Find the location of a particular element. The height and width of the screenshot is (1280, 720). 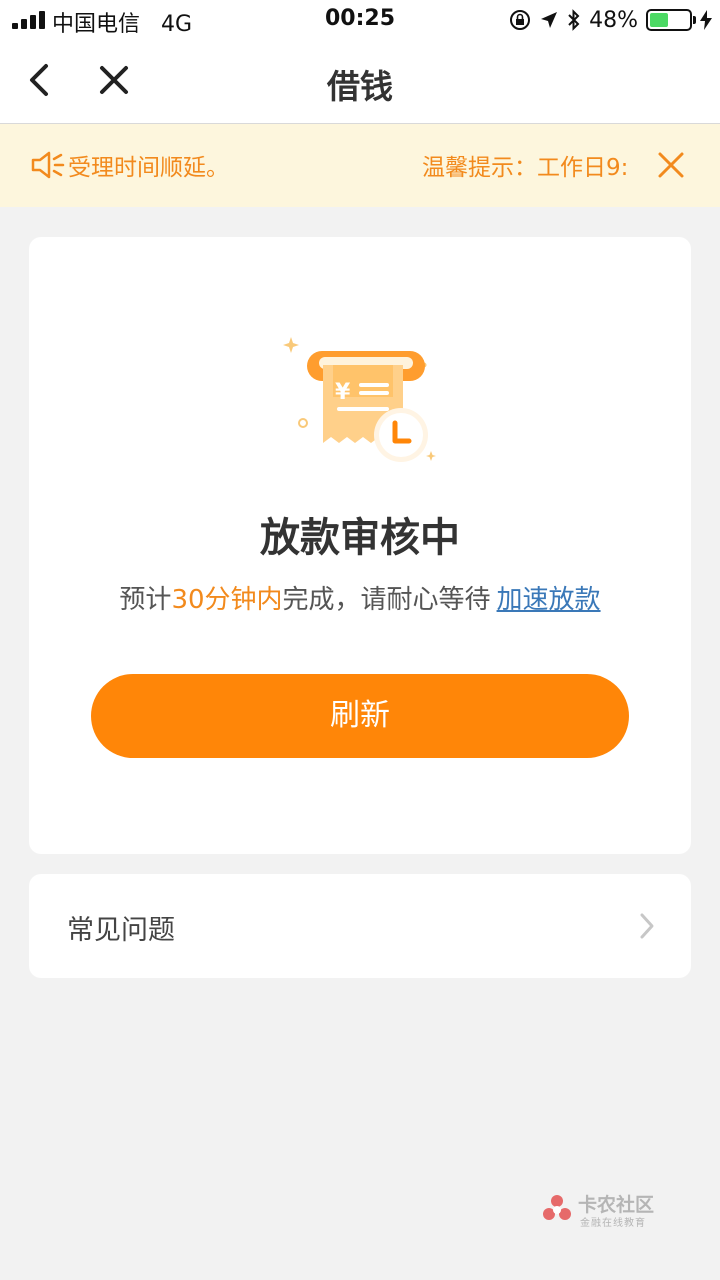

community-logo-icon is located at coordinates (557, 1207).